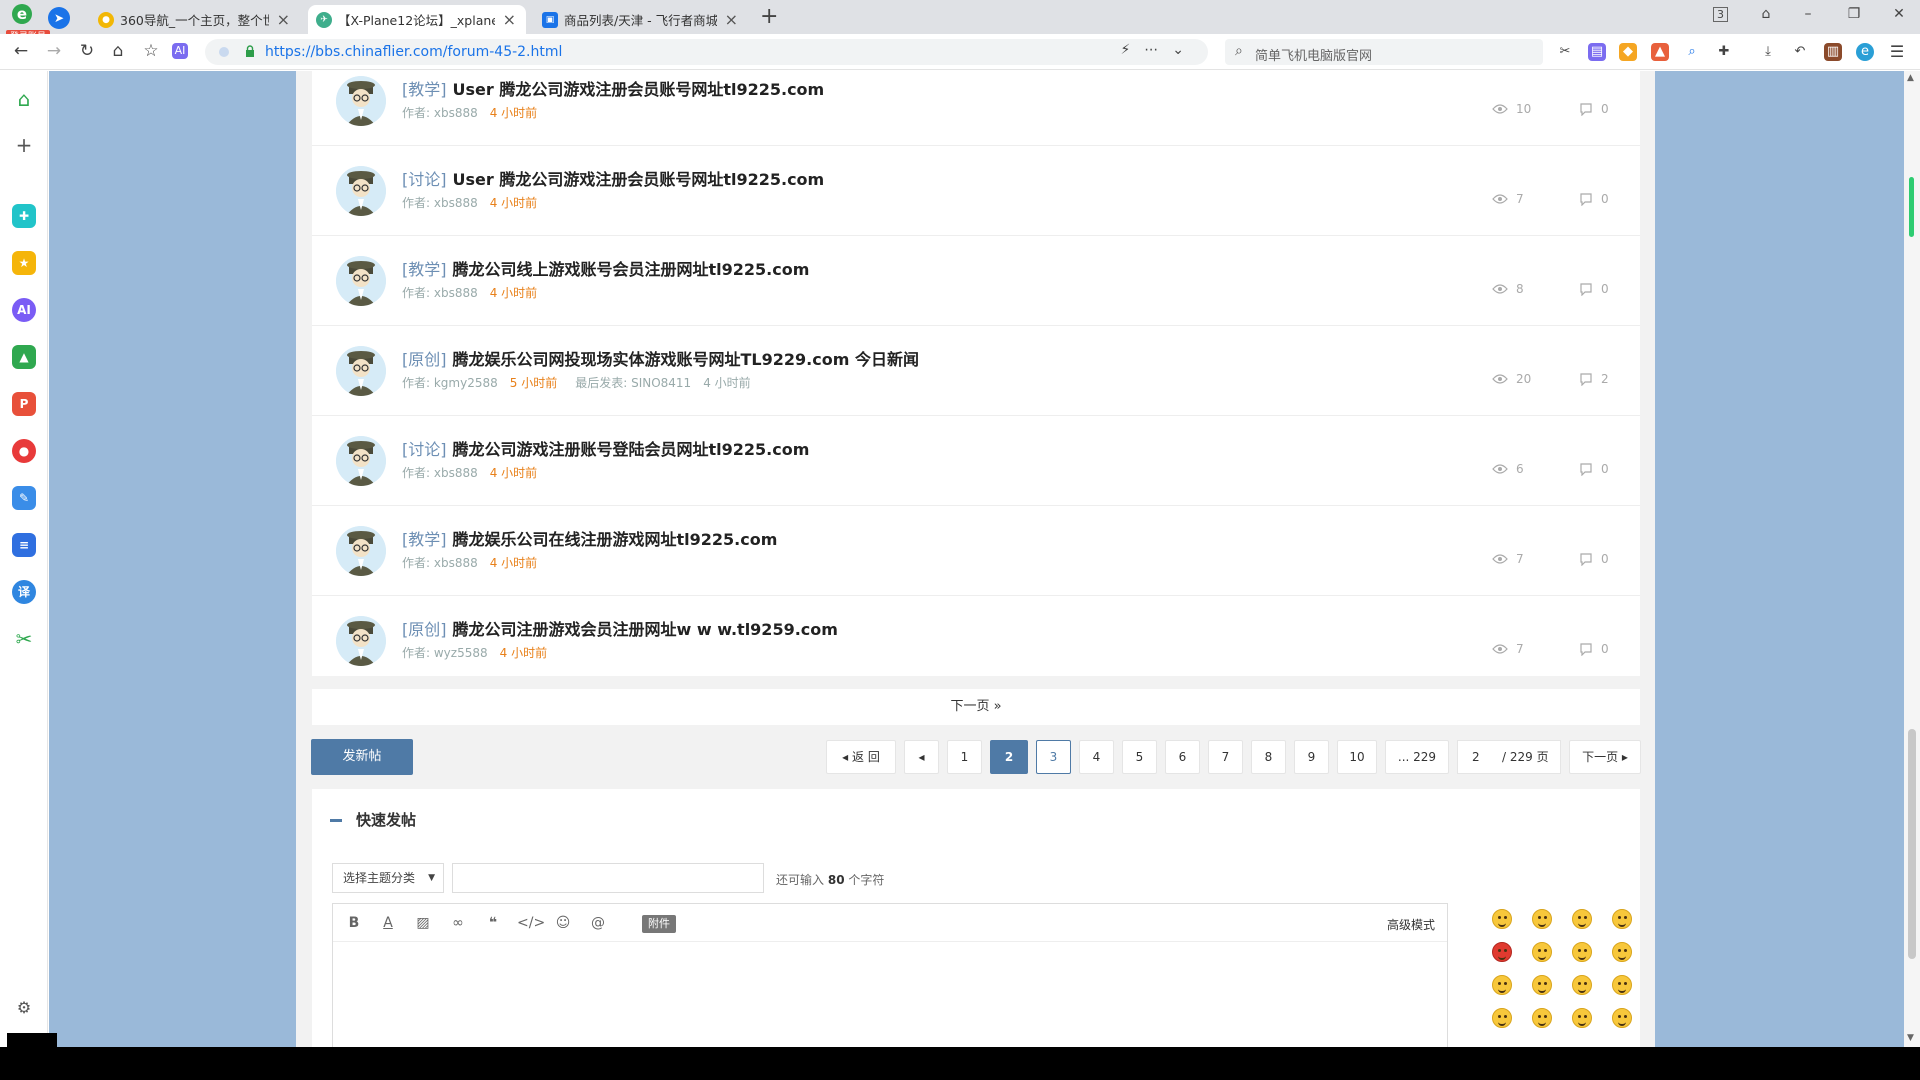  I want to click on page-5: 5, so click(1139, 757).